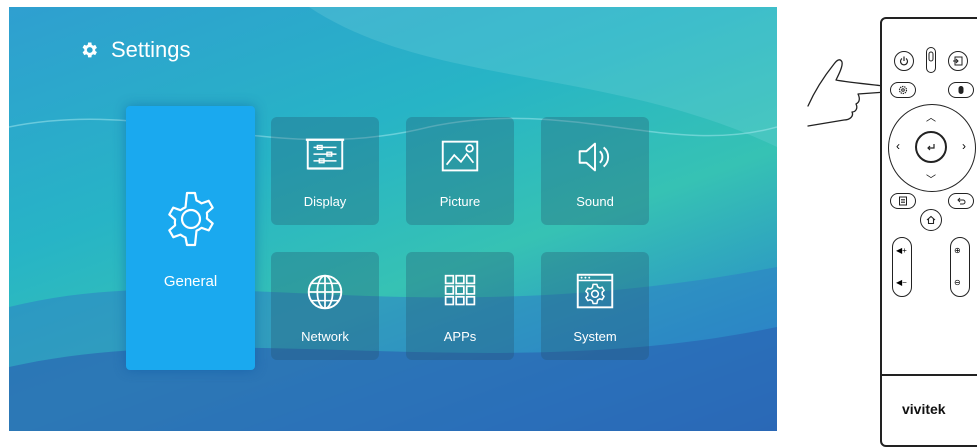 Image resolution: width=977 pixels, height=447 pixels. I want to click on back-button, so click(961, 201).